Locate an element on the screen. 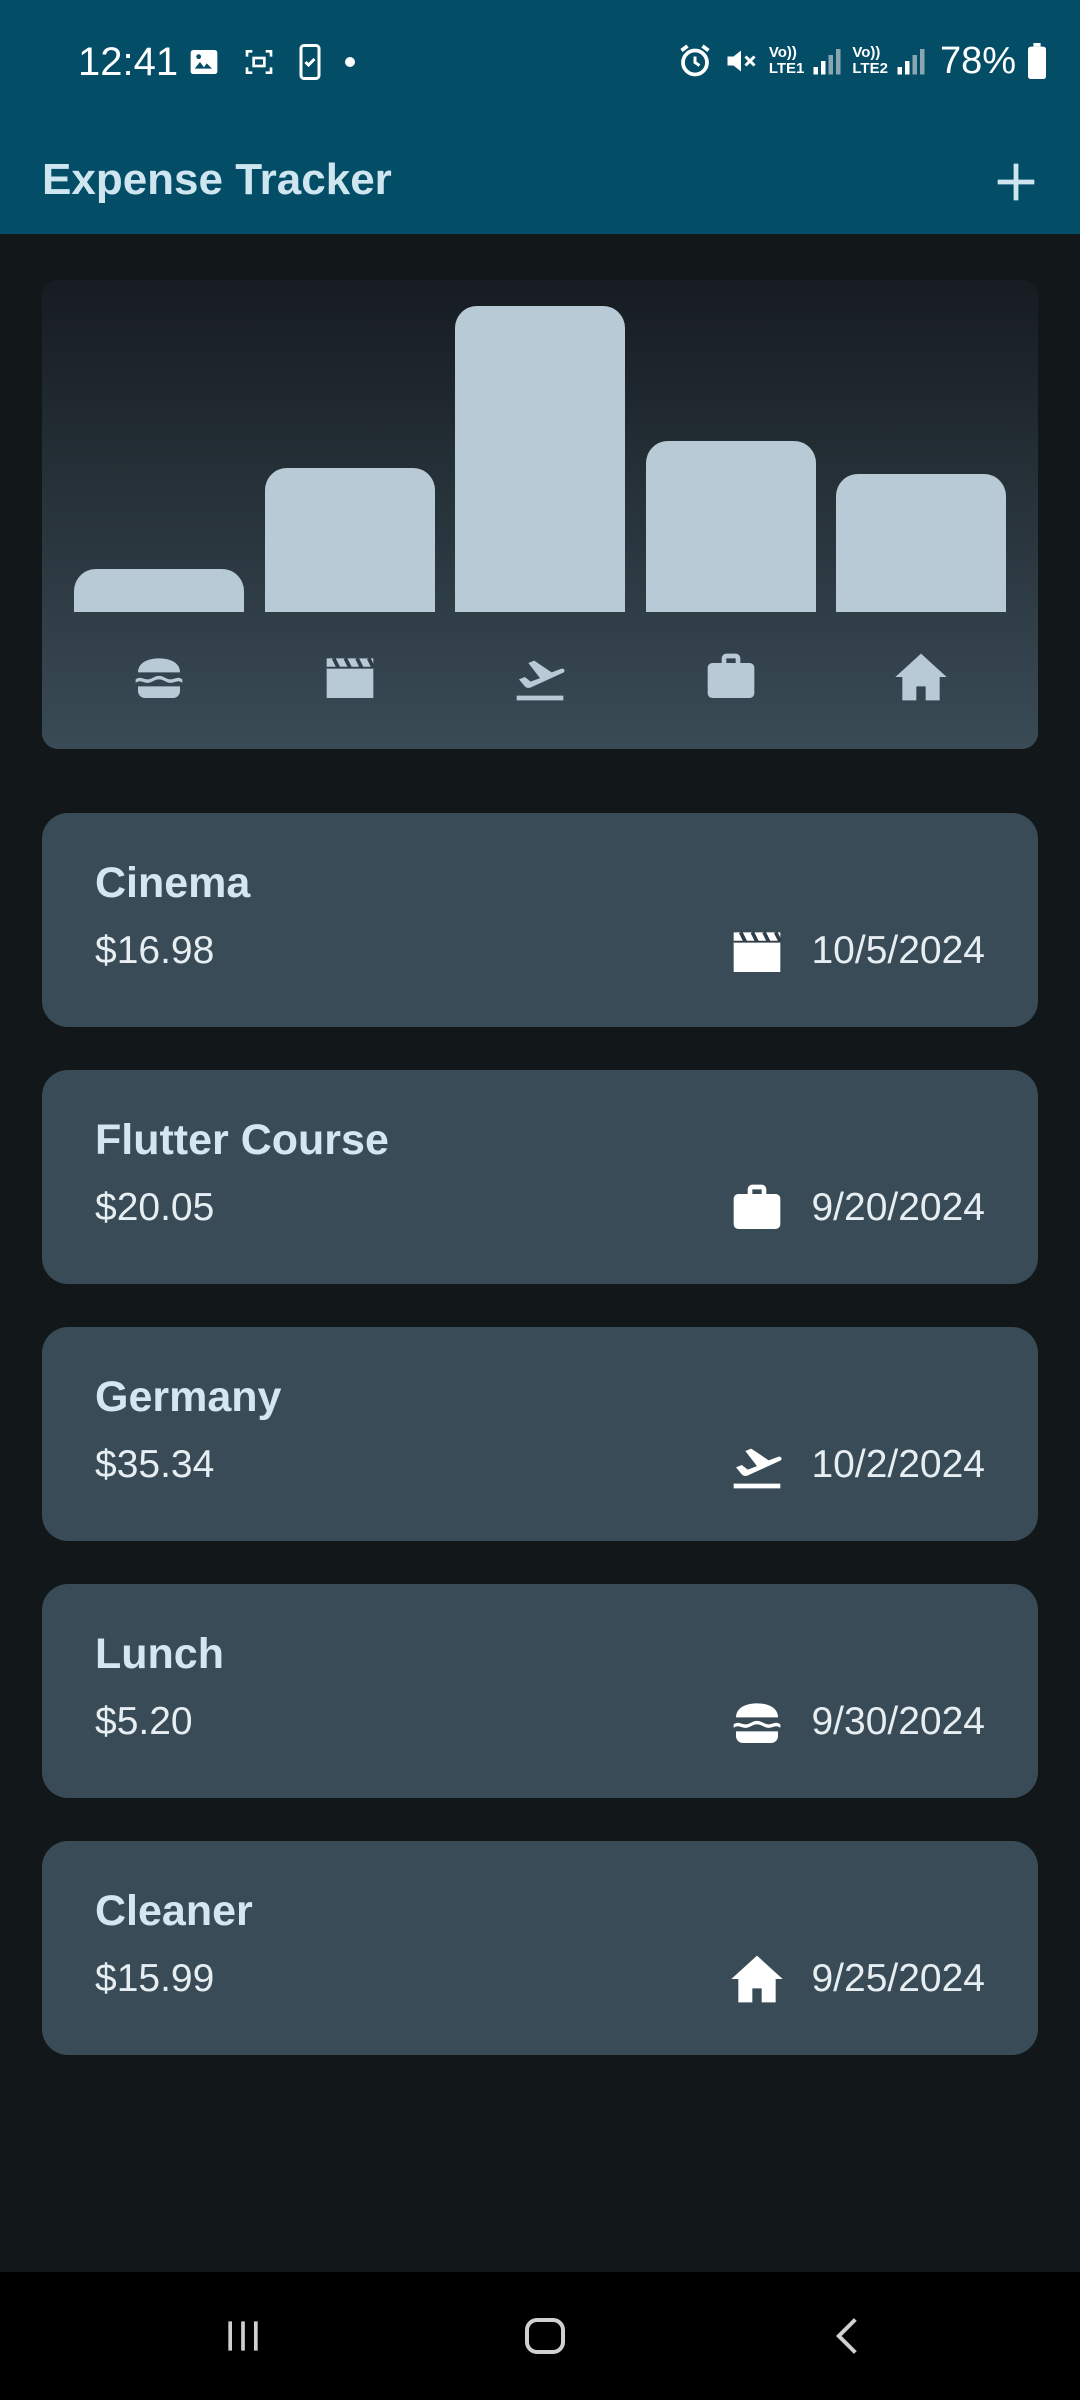 This screenshot has height=2400, width=1080. expense-amount: $35.34 is located at coordinates (155, 1464).